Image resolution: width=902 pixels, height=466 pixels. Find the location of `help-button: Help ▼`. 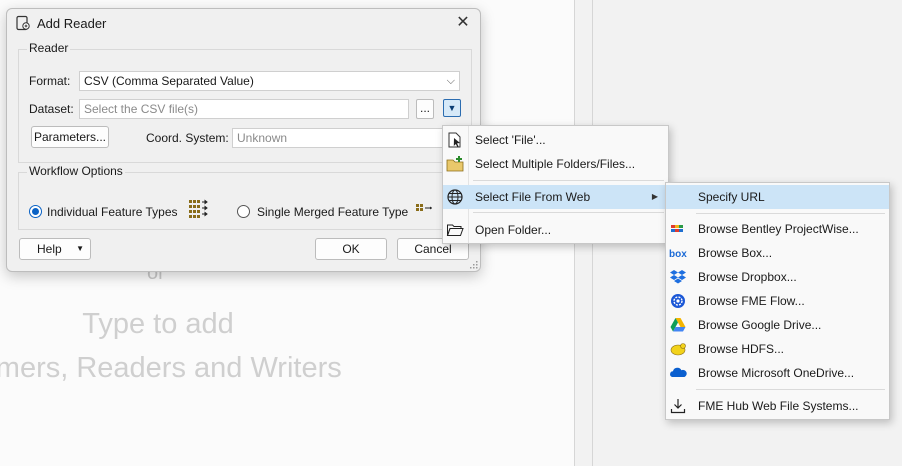

help-button: Help ▼ is located at coordinates (55, 249).